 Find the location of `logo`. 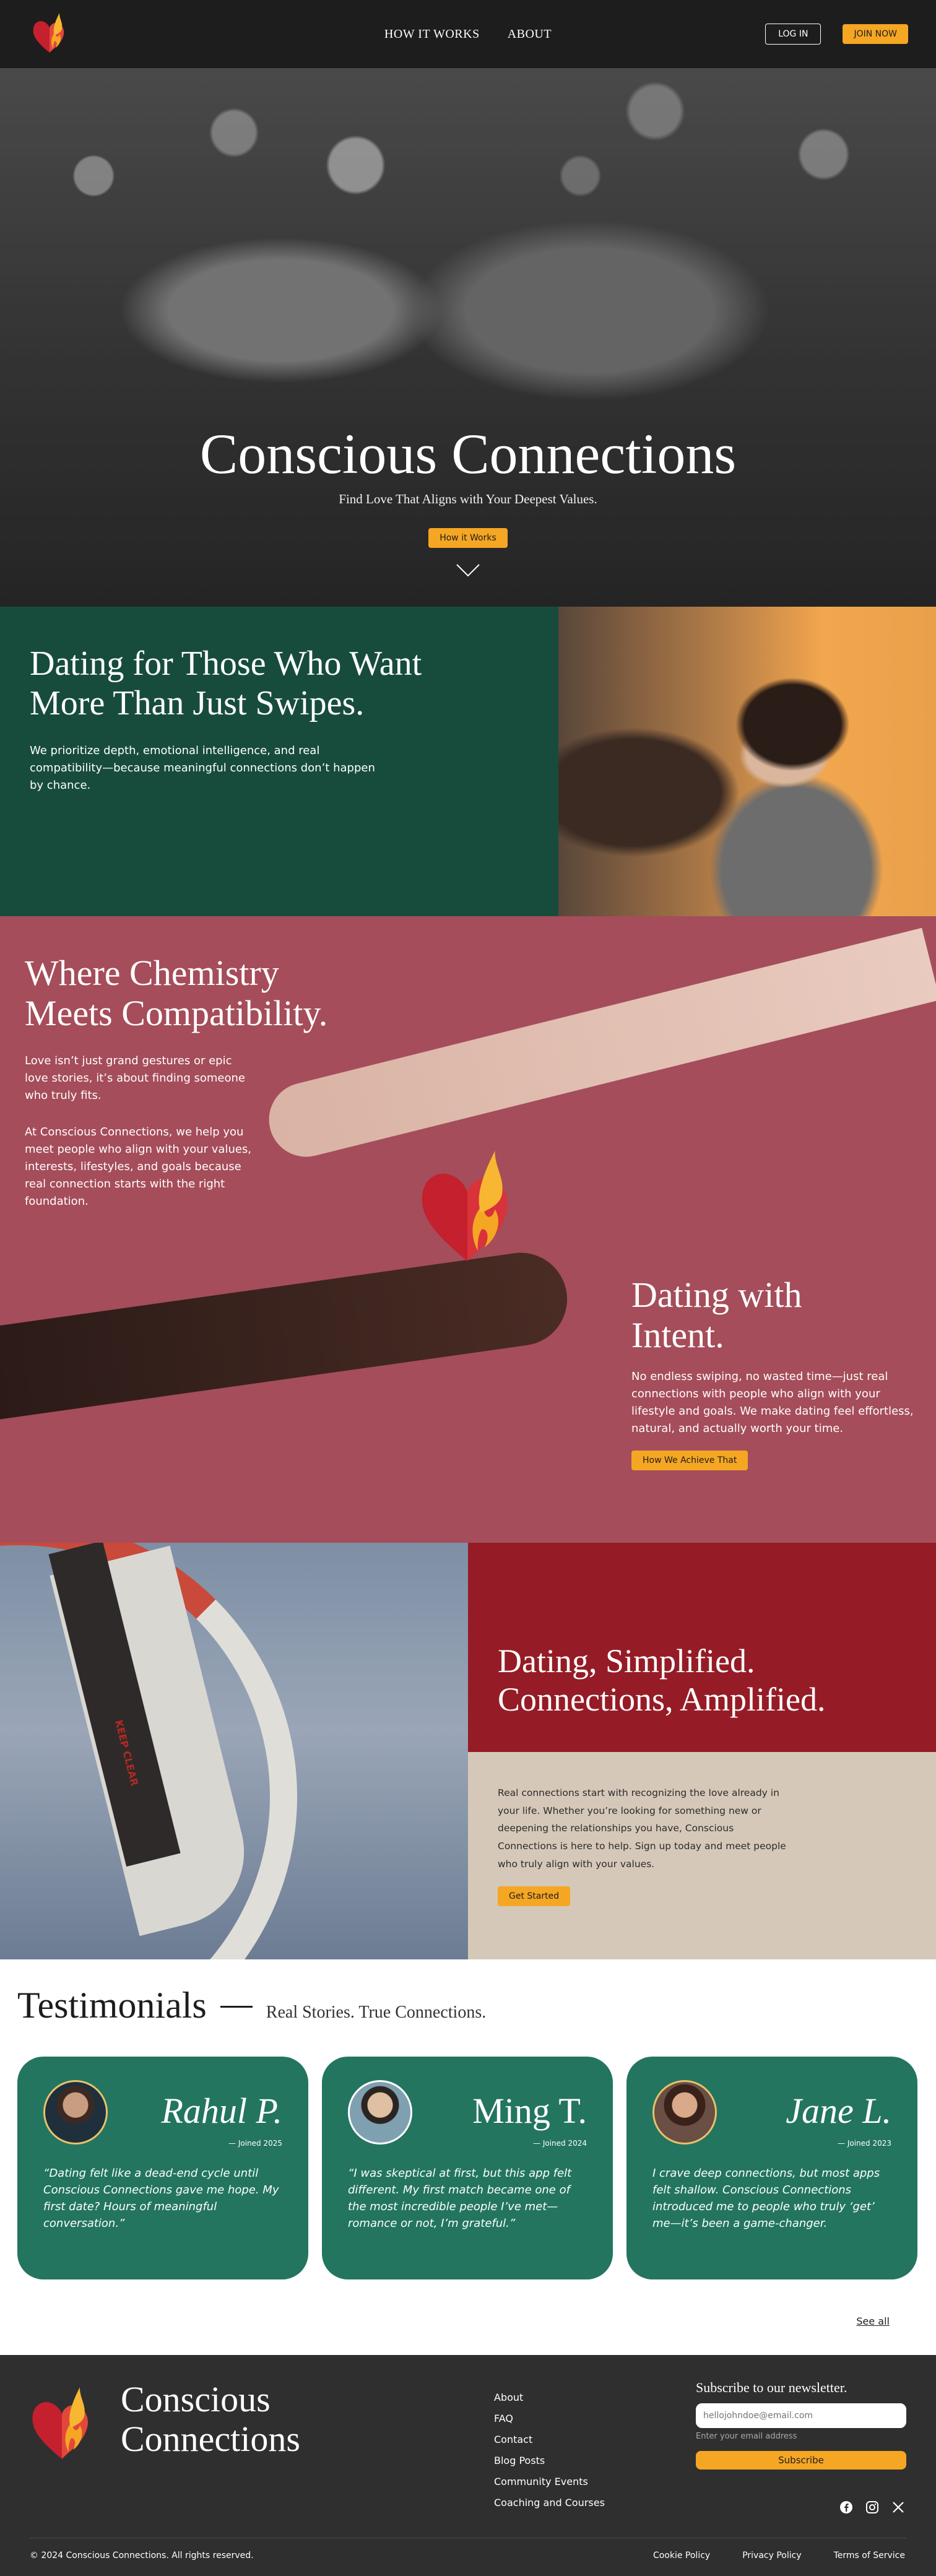

logo is located at coordinates (50, 34).